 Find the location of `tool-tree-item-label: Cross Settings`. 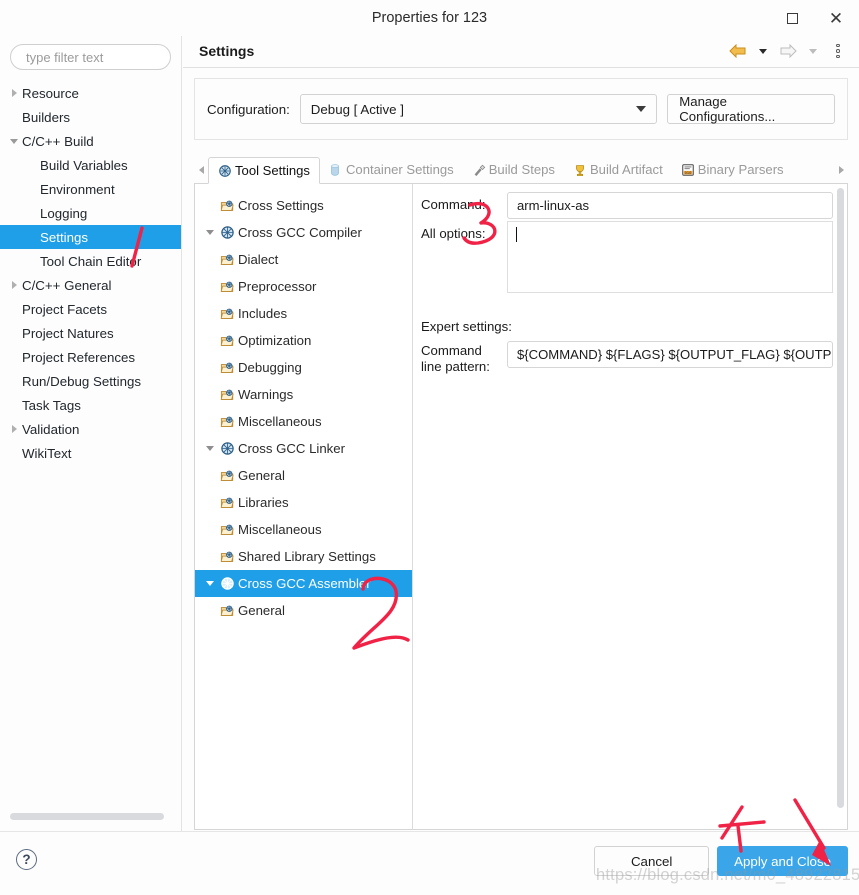

tool-tree-item-label: Cross Settings is located at coordinates (281, 205).